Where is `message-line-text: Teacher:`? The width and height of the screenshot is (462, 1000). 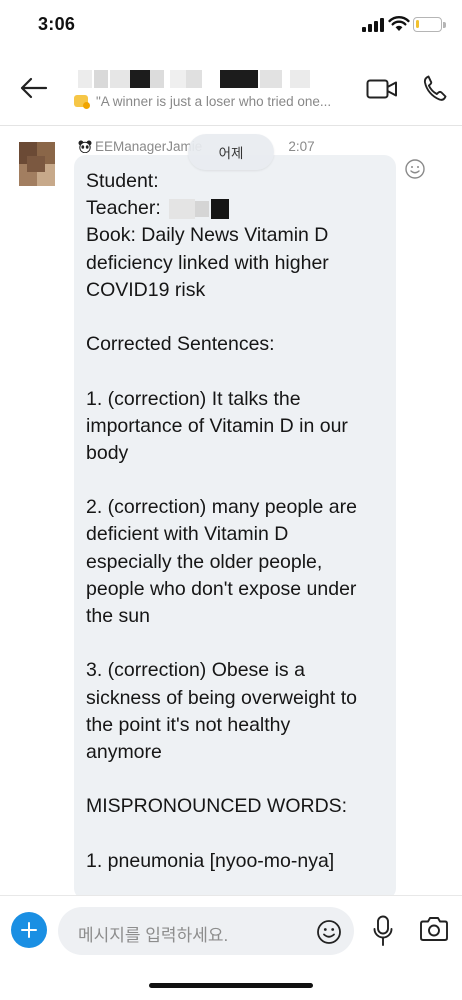
message-line-text: Teacher: is located at coordinates (123, 208).